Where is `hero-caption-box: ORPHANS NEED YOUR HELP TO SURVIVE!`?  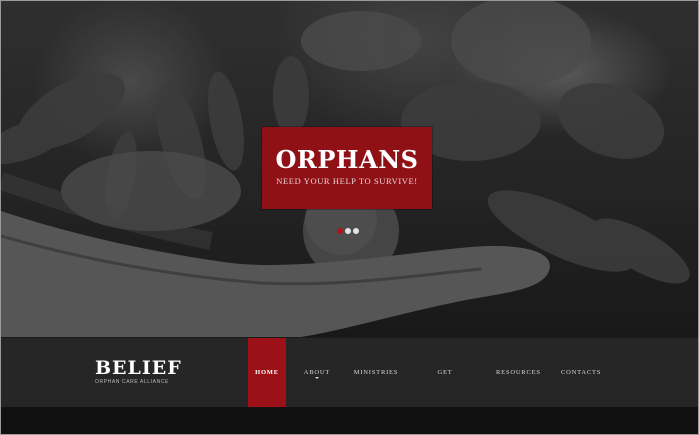
hero-caption-box: ORPHANS NEED YOUR HELP TO SURVIVE! is located at coordinates (347, 168).